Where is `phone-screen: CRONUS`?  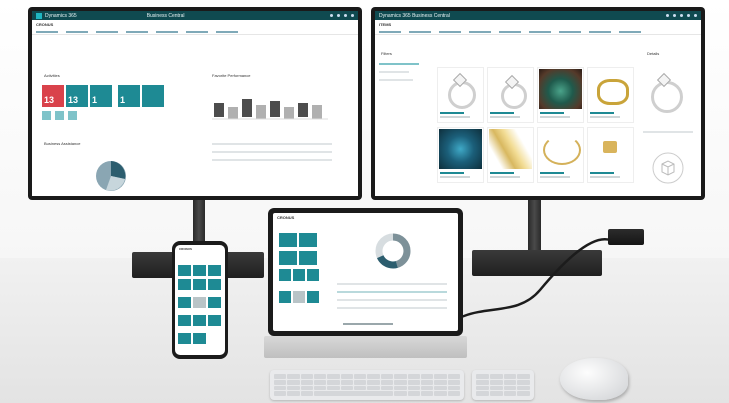 phone-screen: CRONUS is located at coordinates (200, 300).